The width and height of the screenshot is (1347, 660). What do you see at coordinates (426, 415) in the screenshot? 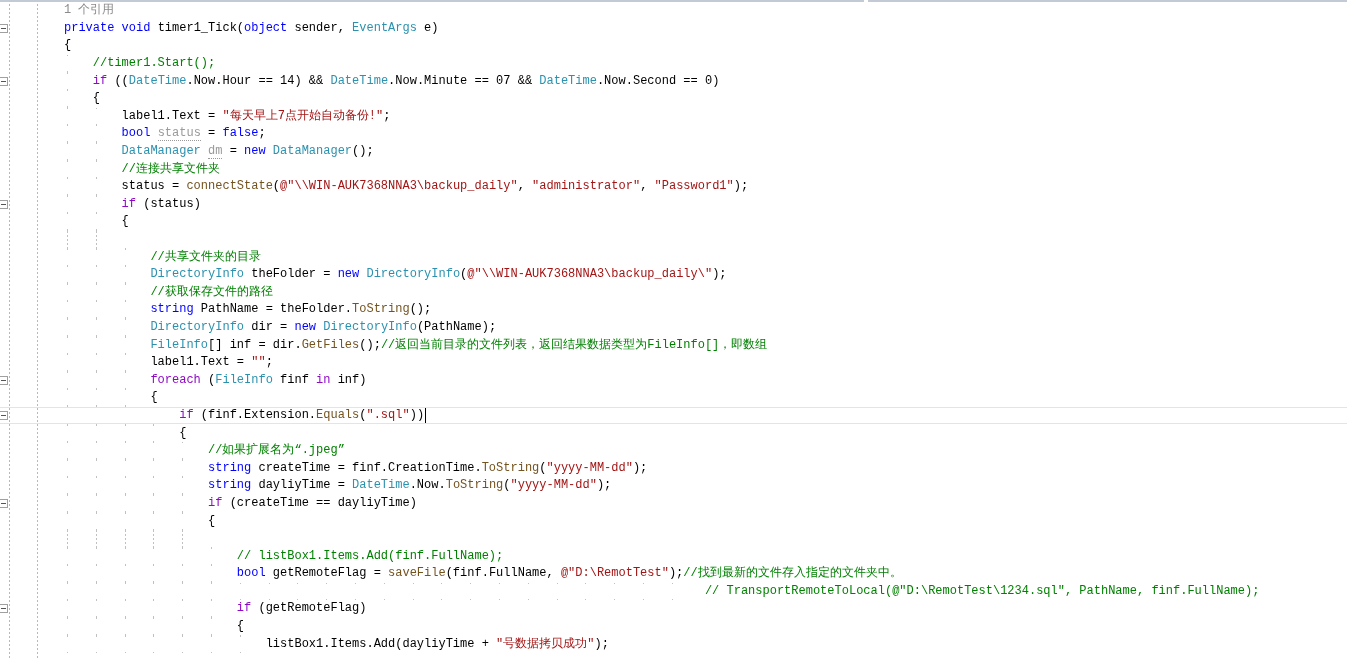
I see `text-cursor` at bounding box center [426, 415].